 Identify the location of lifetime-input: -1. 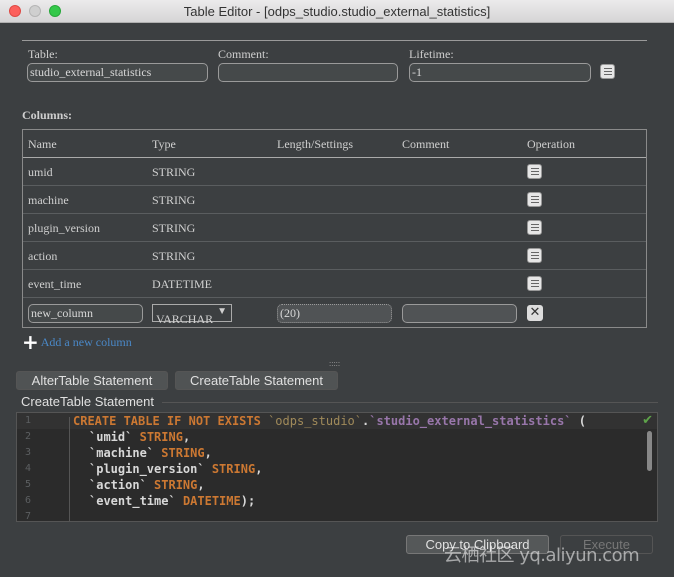
(500, 72).